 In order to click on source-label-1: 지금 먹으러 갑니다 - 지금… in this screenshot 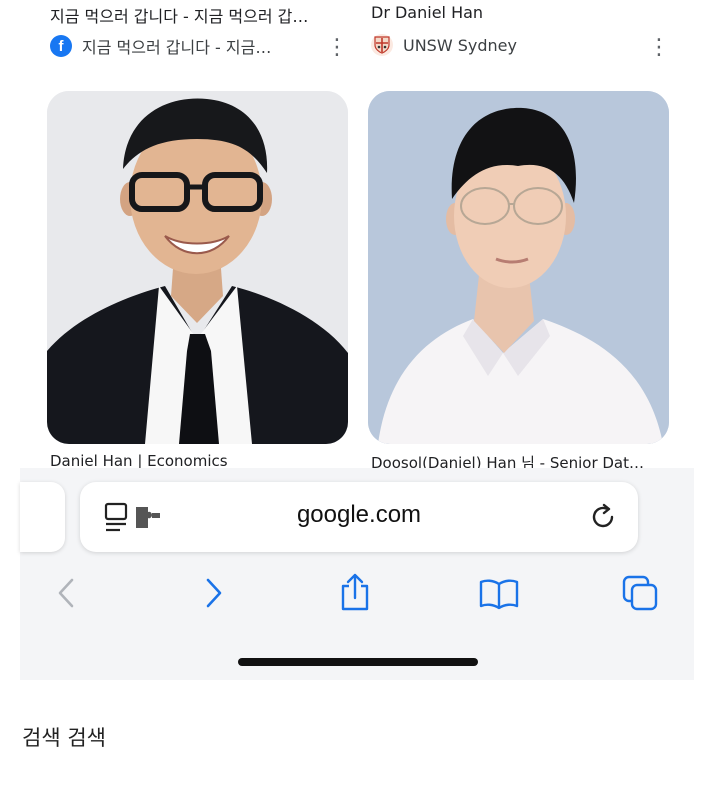, I will do `click(177, 47)`.